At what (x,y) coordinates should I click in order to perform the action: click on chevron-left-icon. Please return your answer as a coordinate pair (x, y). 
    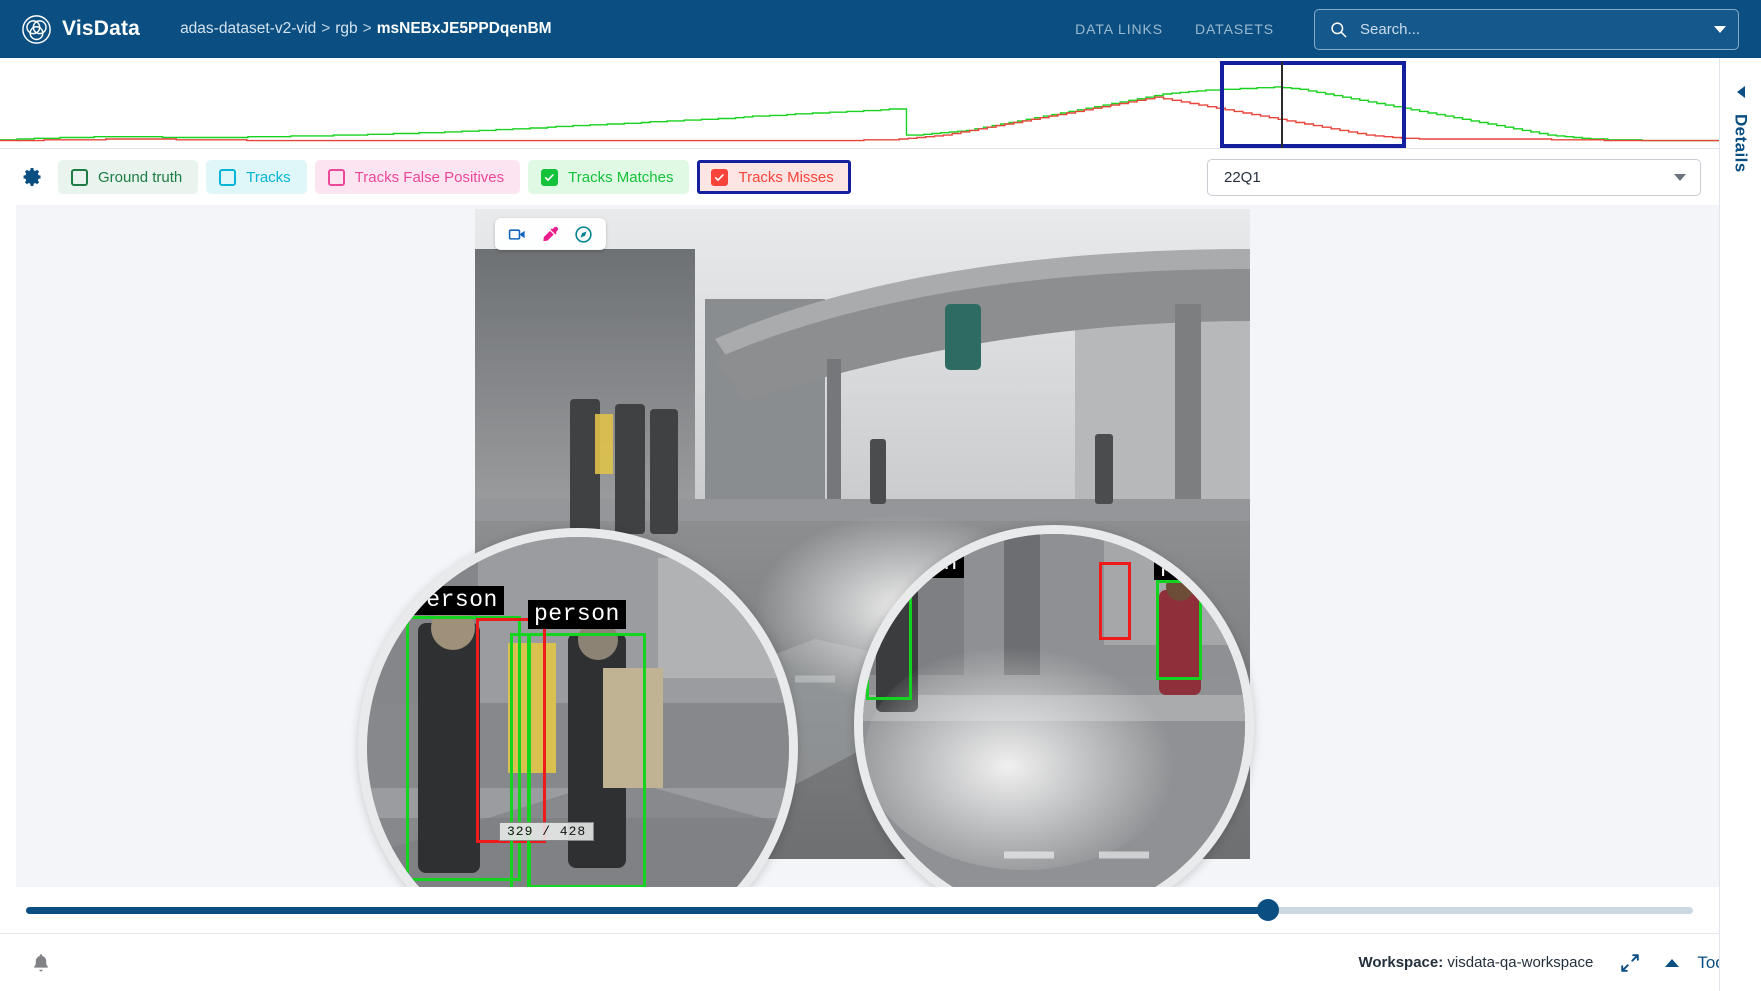
    Looking at the image, I should click on (1740, 92).